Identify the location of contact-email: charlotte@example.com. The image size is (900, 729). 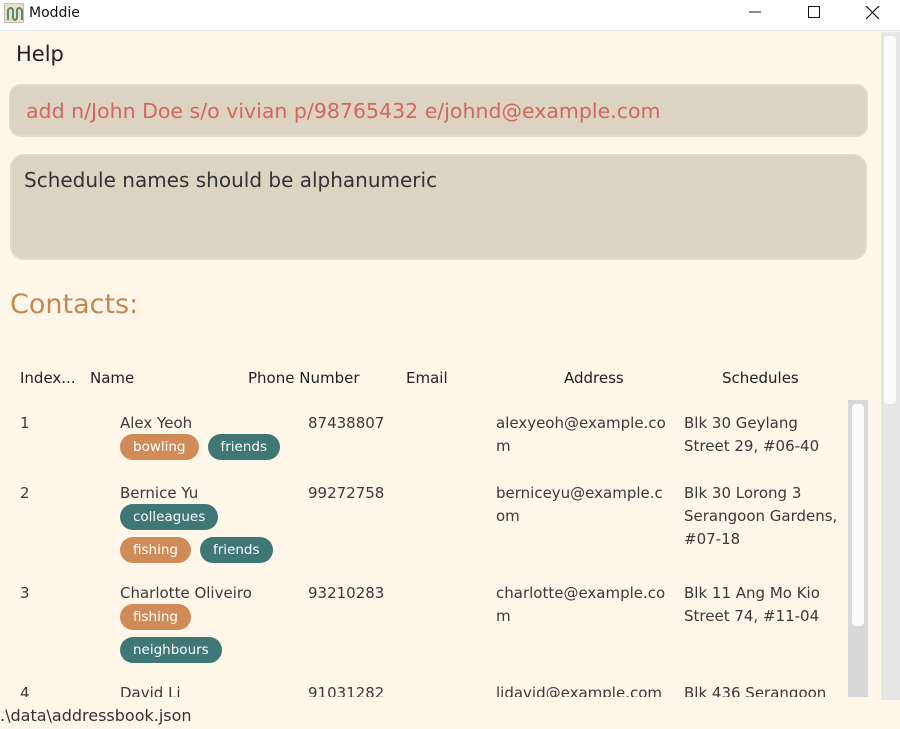
(581, 604).